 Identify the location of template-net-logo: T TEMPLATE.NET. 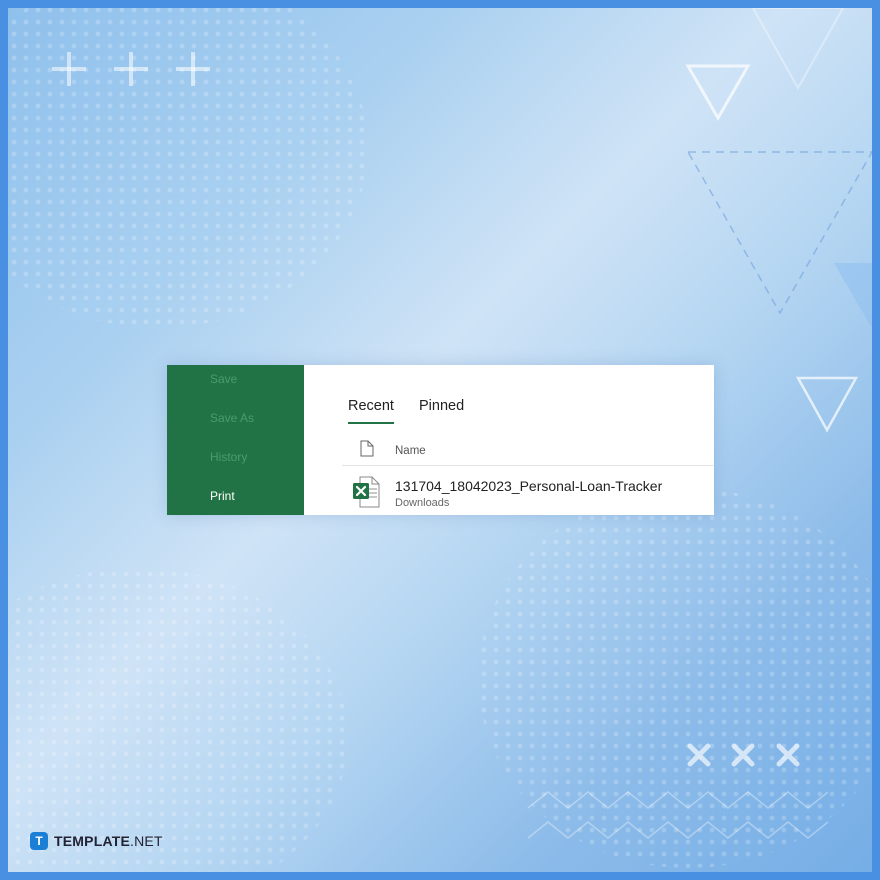
(96, 841).